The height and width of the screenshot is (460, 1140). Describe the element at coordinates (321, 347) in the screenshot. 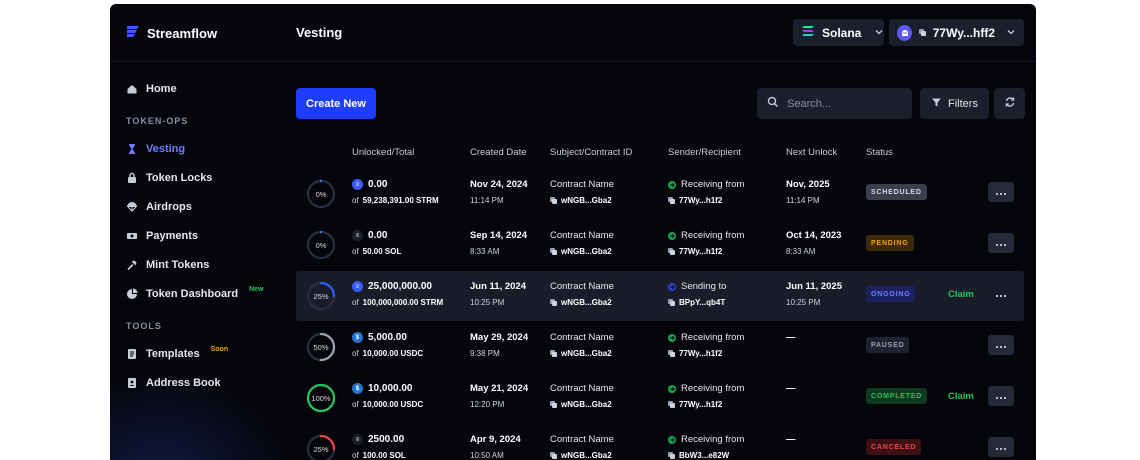

I see `progress-percent: 50%` at that location.